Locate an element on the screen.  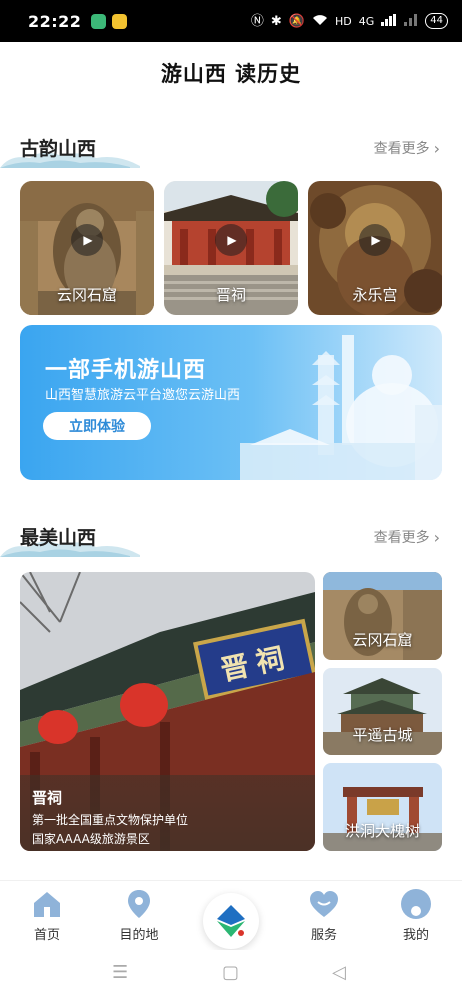
feature-caption: 晋祠 第一批全国重点文物保护单位 国家AAAA级旅游景区 is located at coordinates (167, 813).